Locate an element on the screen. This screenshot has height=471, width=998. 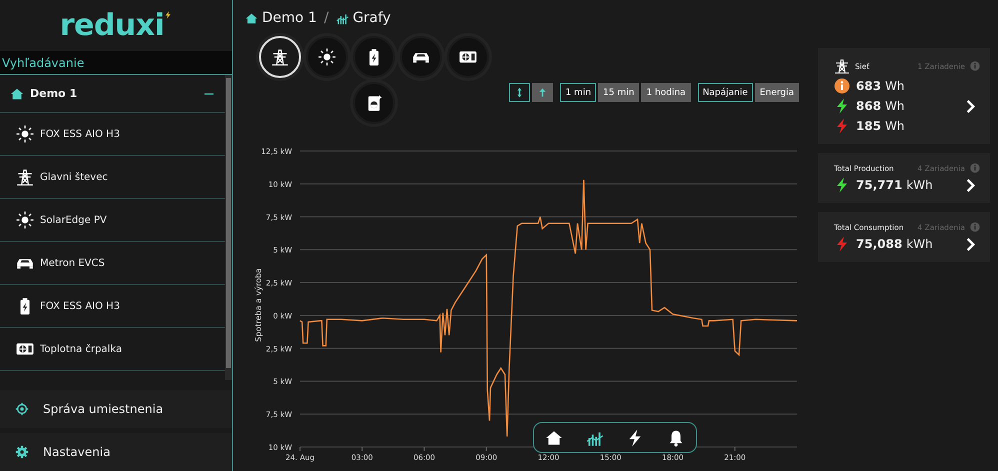
up-arrow-icon is located at coordinates (542, 92).